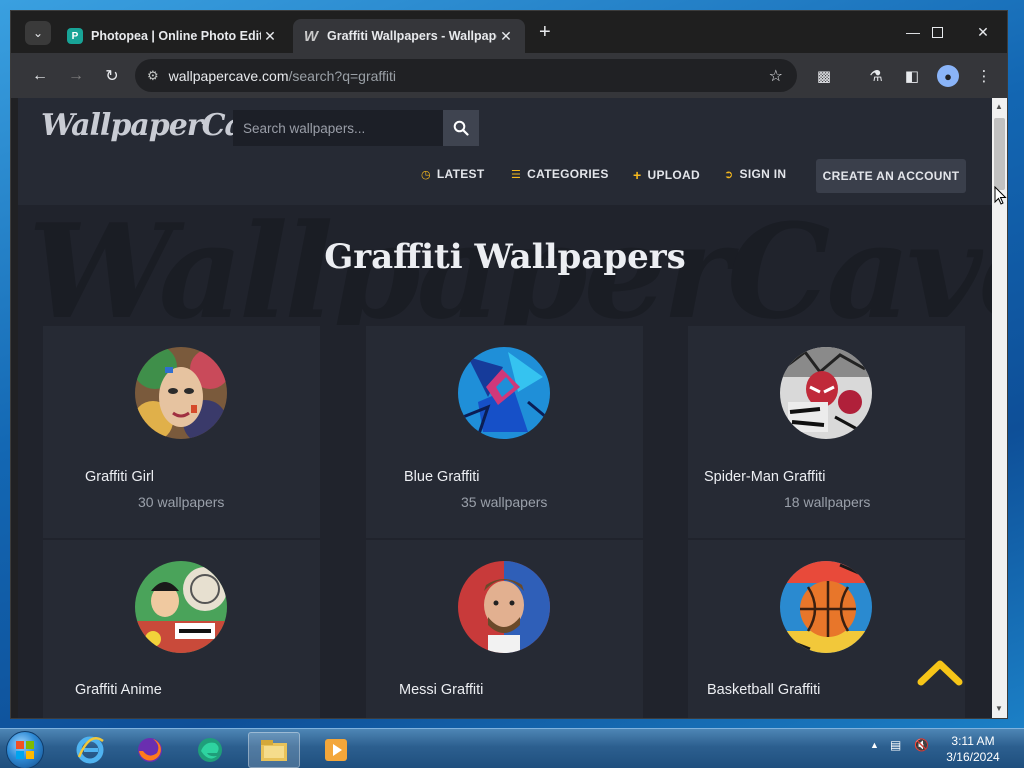  What do you see at coordinates (119, 477) in the screenshot?
I see `category-name: Graffiti Girl` at bounding box center [119, 477].